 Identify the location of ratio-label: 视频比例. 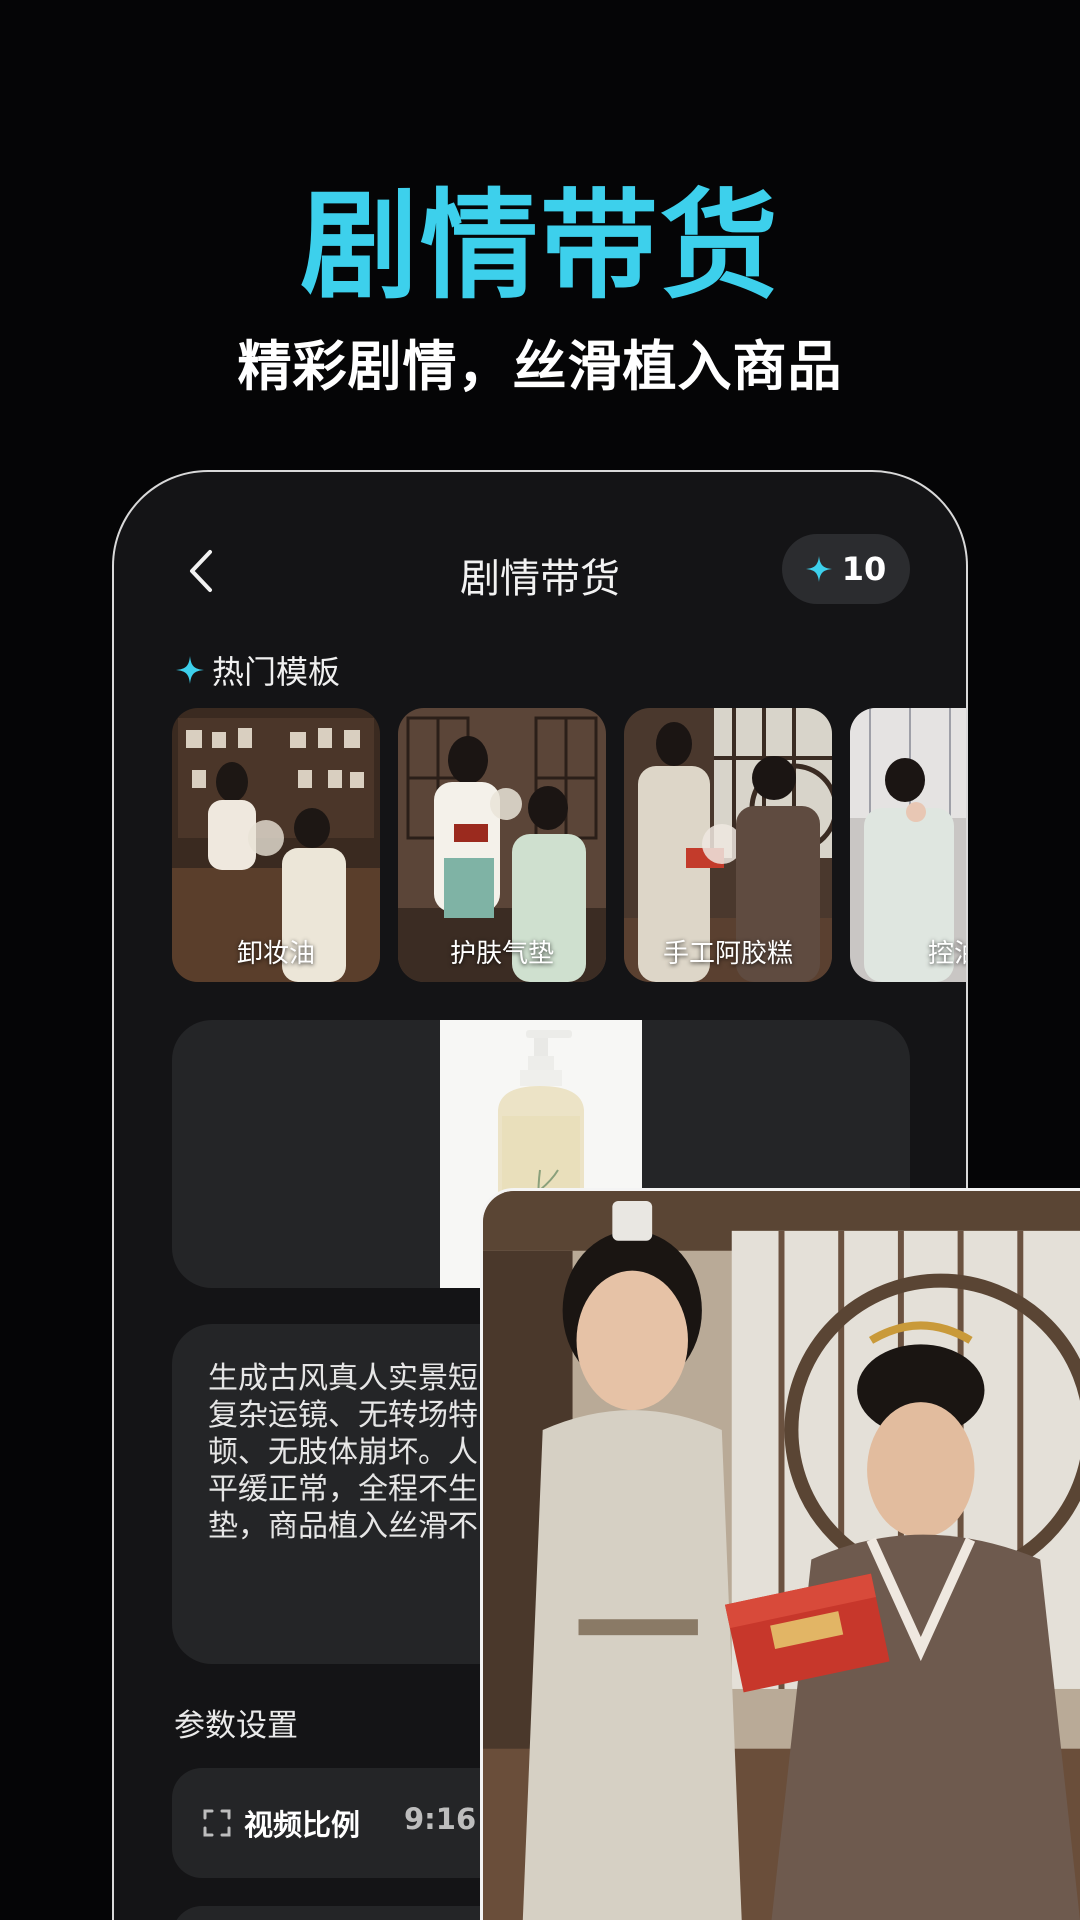
(302, 1825).